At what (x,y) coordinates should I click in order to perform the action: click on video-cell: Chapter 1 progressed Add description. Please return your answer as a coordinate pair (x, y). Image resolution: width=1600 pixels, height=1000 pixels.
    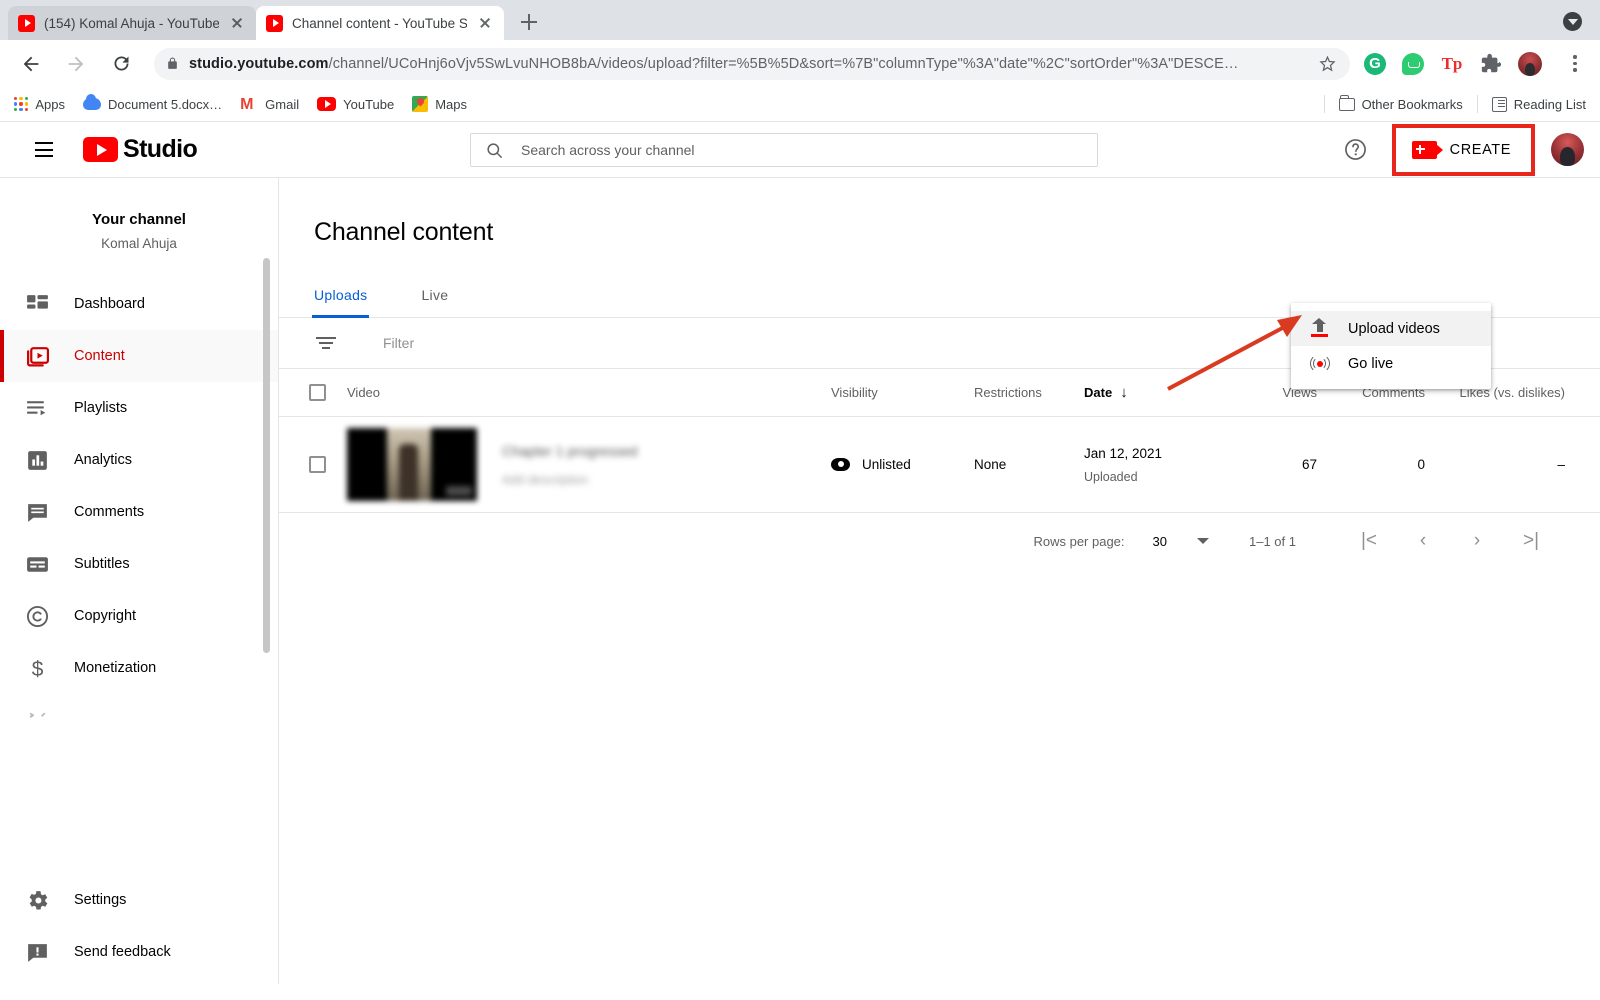
    Looking at the image, I should click on (589, 464).